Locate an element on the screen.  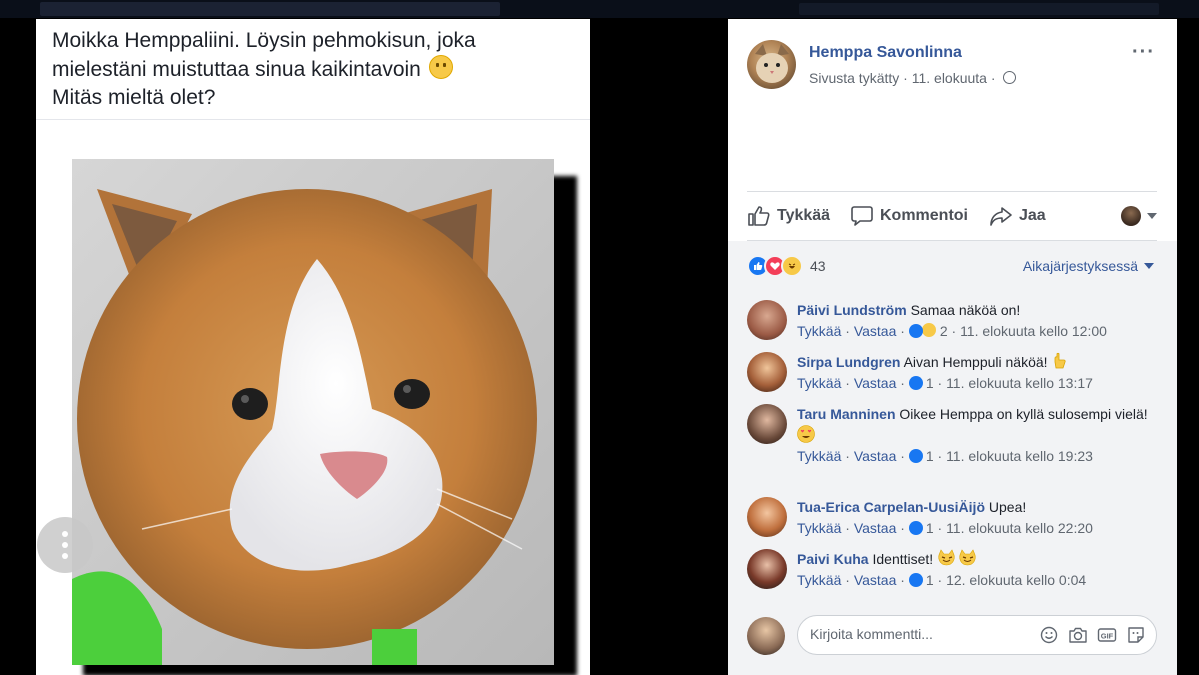
post-date-link: 11. elokuuta is located at coordinates (949, 78).